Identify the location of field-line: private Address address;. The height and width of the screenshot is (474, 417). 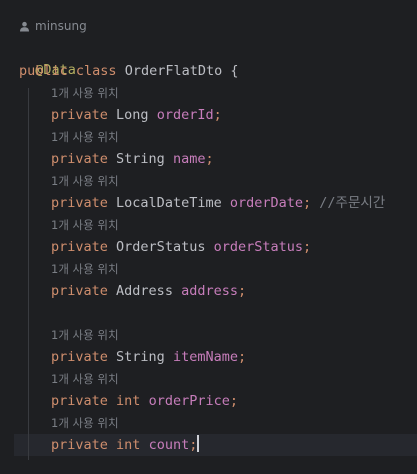
(234, 291).